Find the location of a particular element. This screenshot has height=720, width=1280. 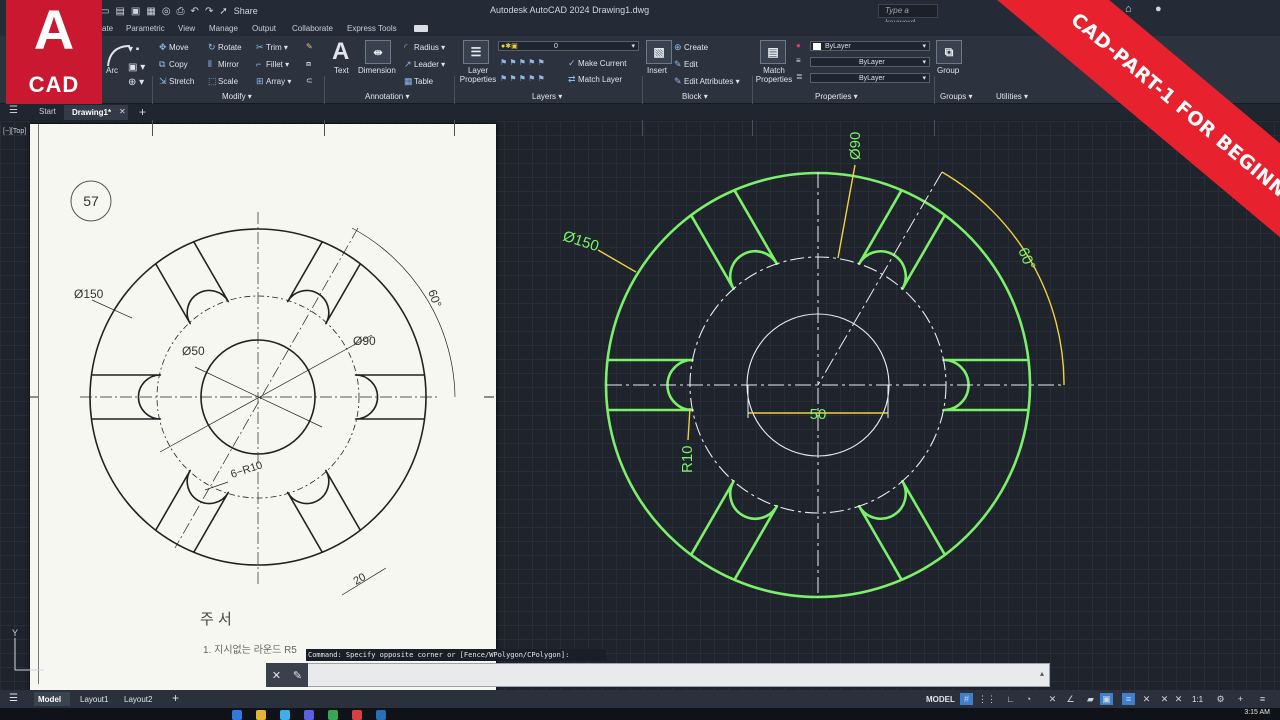

command-input is located at coordinates (672, 675).